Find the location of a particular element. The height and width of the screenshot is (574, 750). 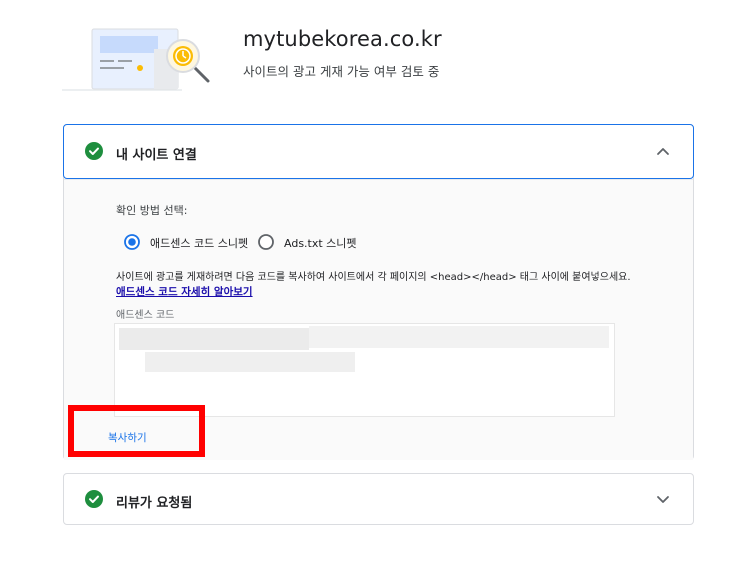

copy-highlight-box is located at coordinates (136, 431).